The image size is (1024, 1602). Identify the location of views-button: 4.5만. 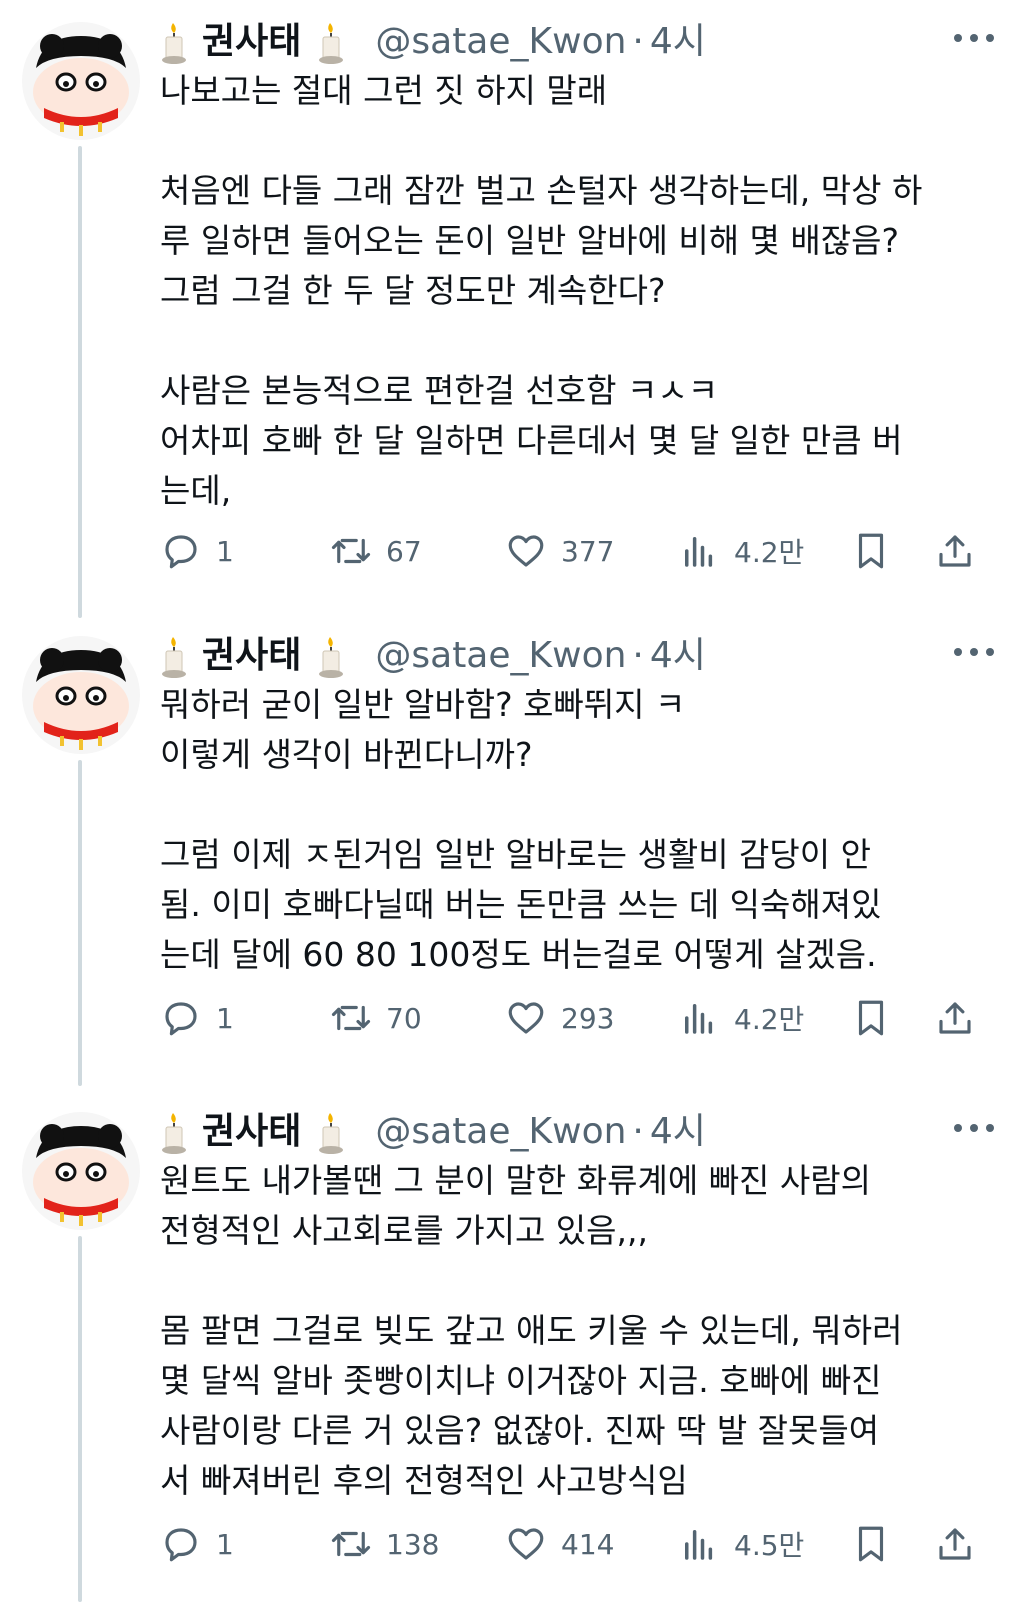
(741, 1544).